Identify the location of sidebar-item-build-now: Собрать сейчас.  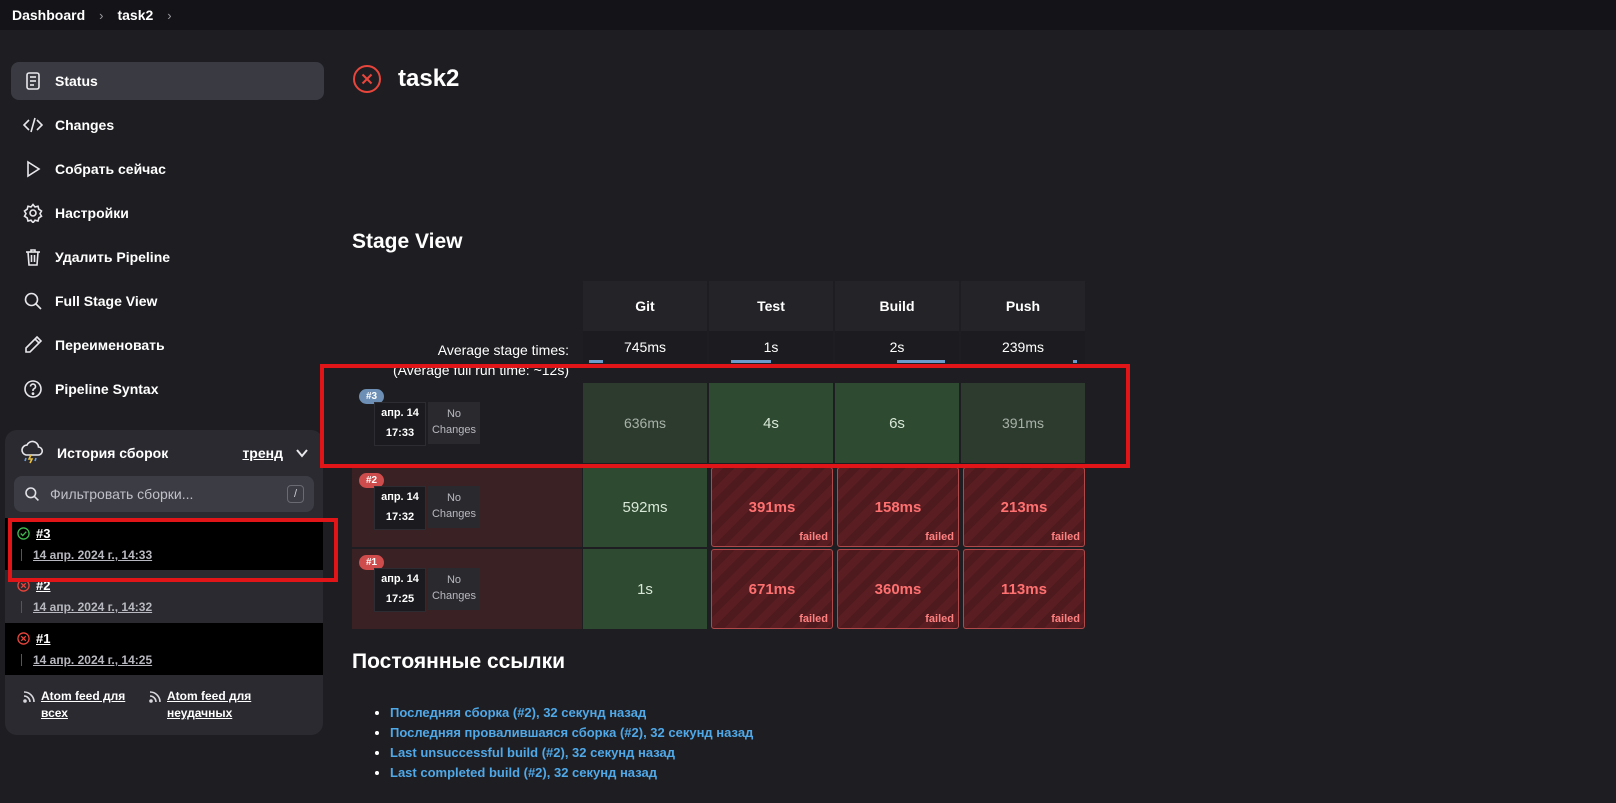
(167, 169).